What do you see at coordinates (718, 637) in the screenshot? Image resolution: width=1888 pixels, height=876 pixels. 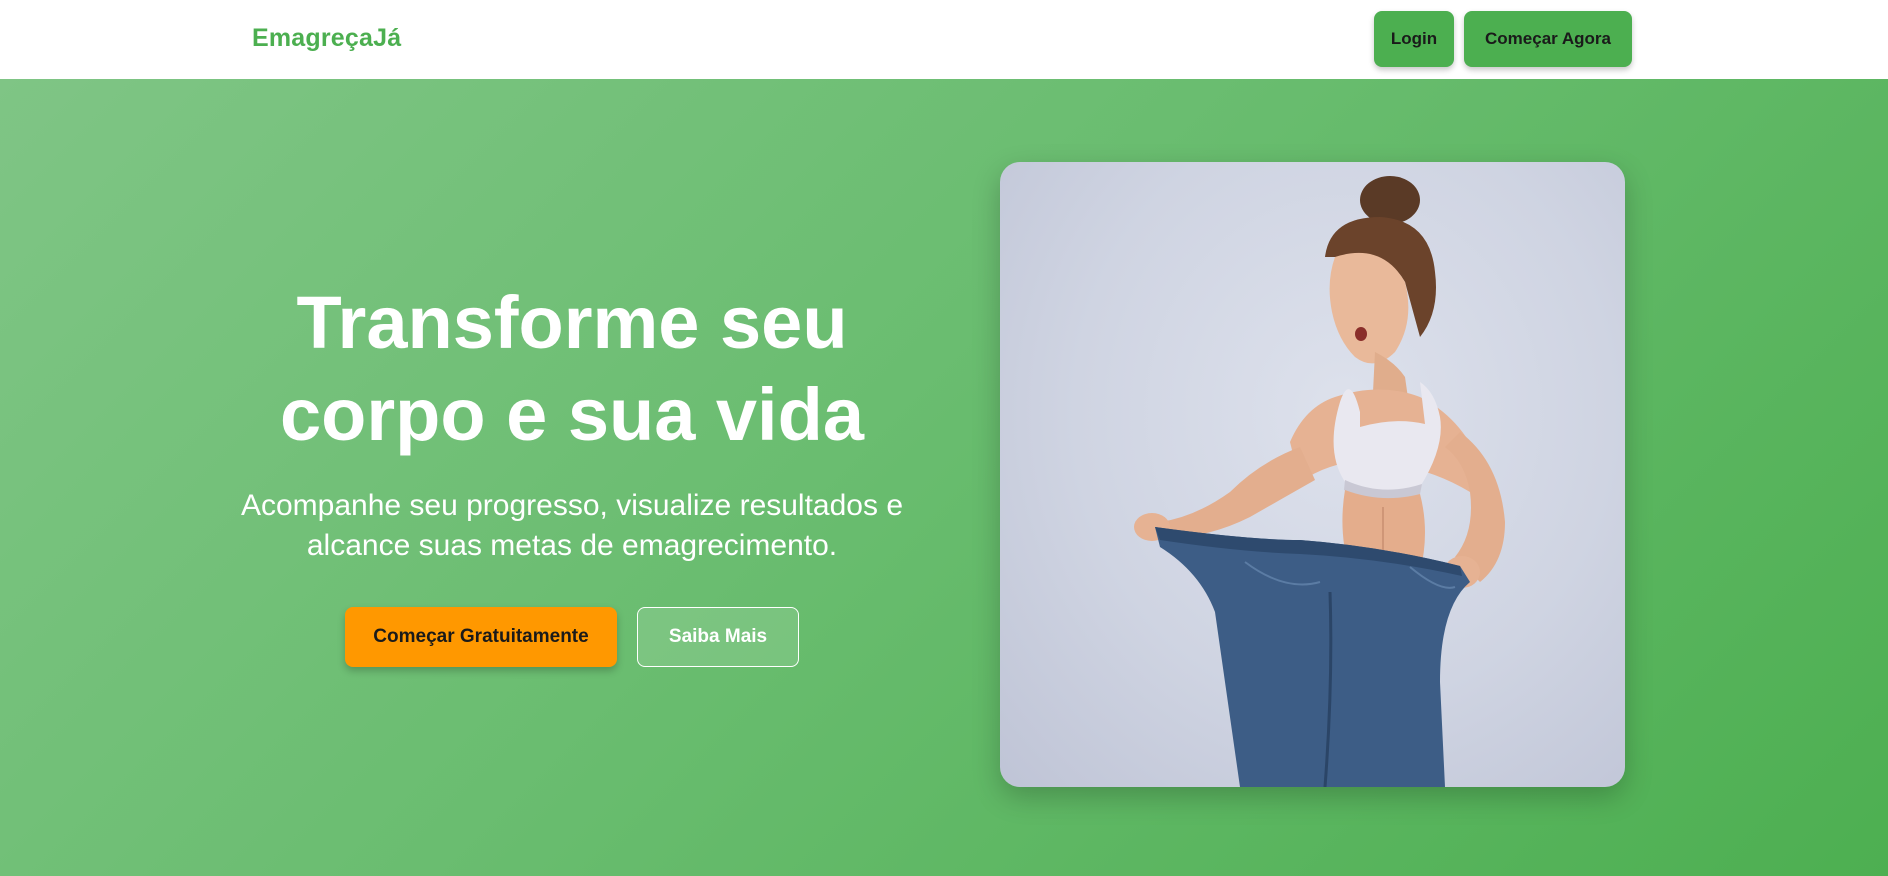 I see `learn-more-button: Saiba Mais` at bounding box center [718, 637].